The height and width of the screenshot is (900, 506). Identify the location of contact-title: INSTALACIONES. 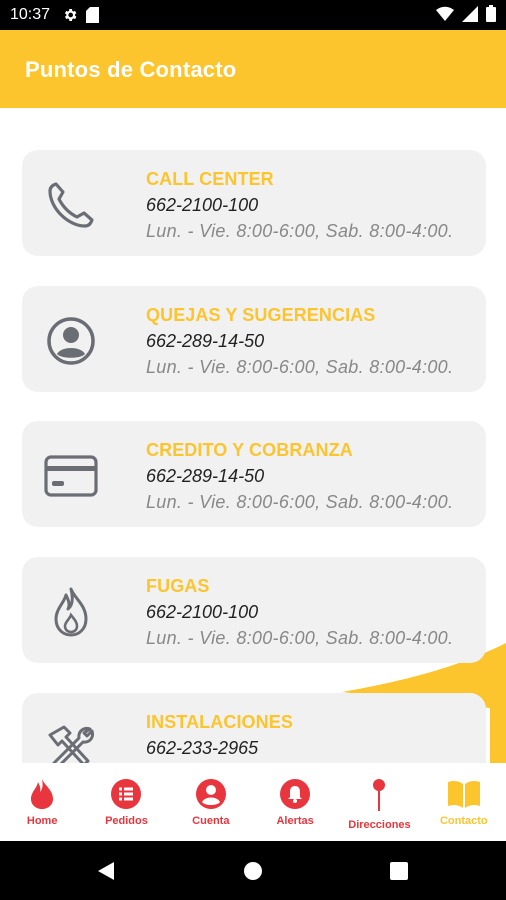
(219, 722).